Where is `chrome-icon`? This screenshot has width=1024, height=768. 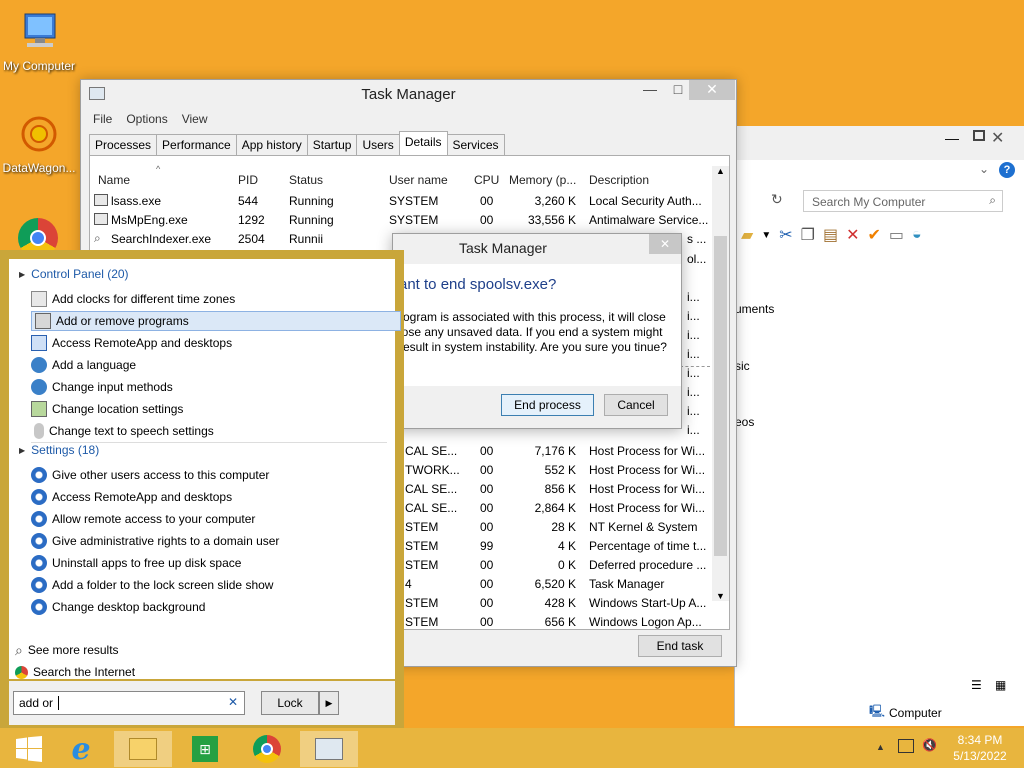 chrome-icon is located at coordinates (267, 749).